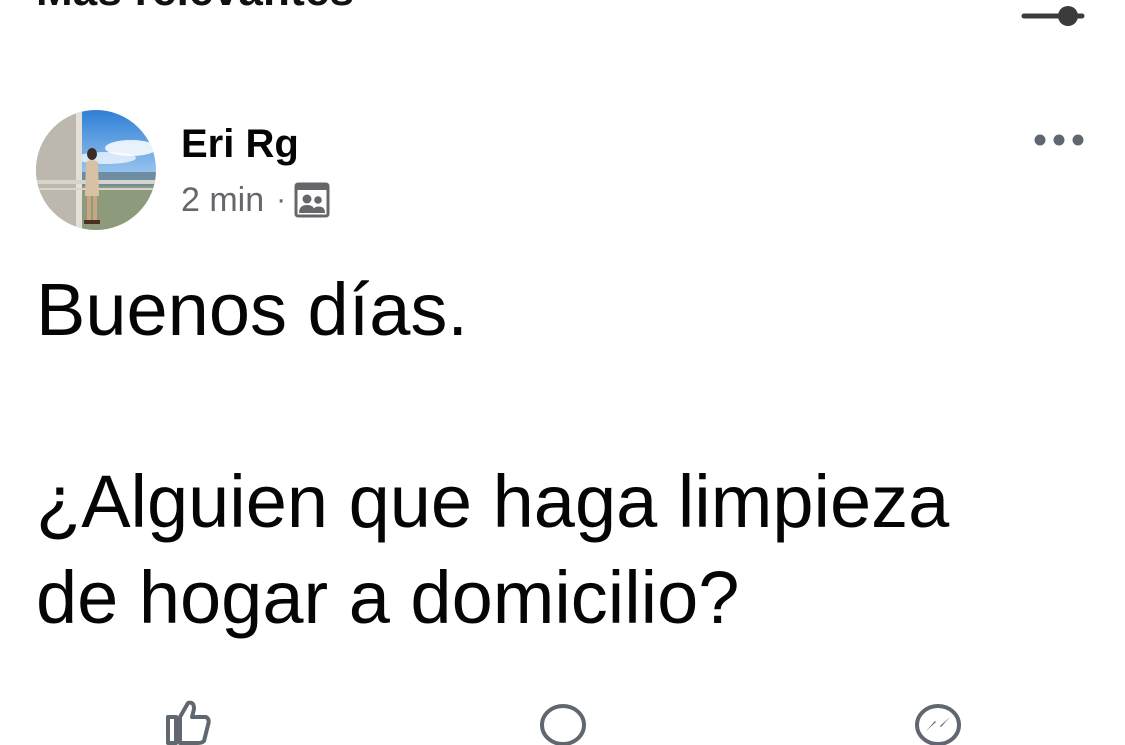  What do you see at coordinates (195, 8) in the screenshot?
I see `section-title: Más relevantes` at bounding box center [195, 8].